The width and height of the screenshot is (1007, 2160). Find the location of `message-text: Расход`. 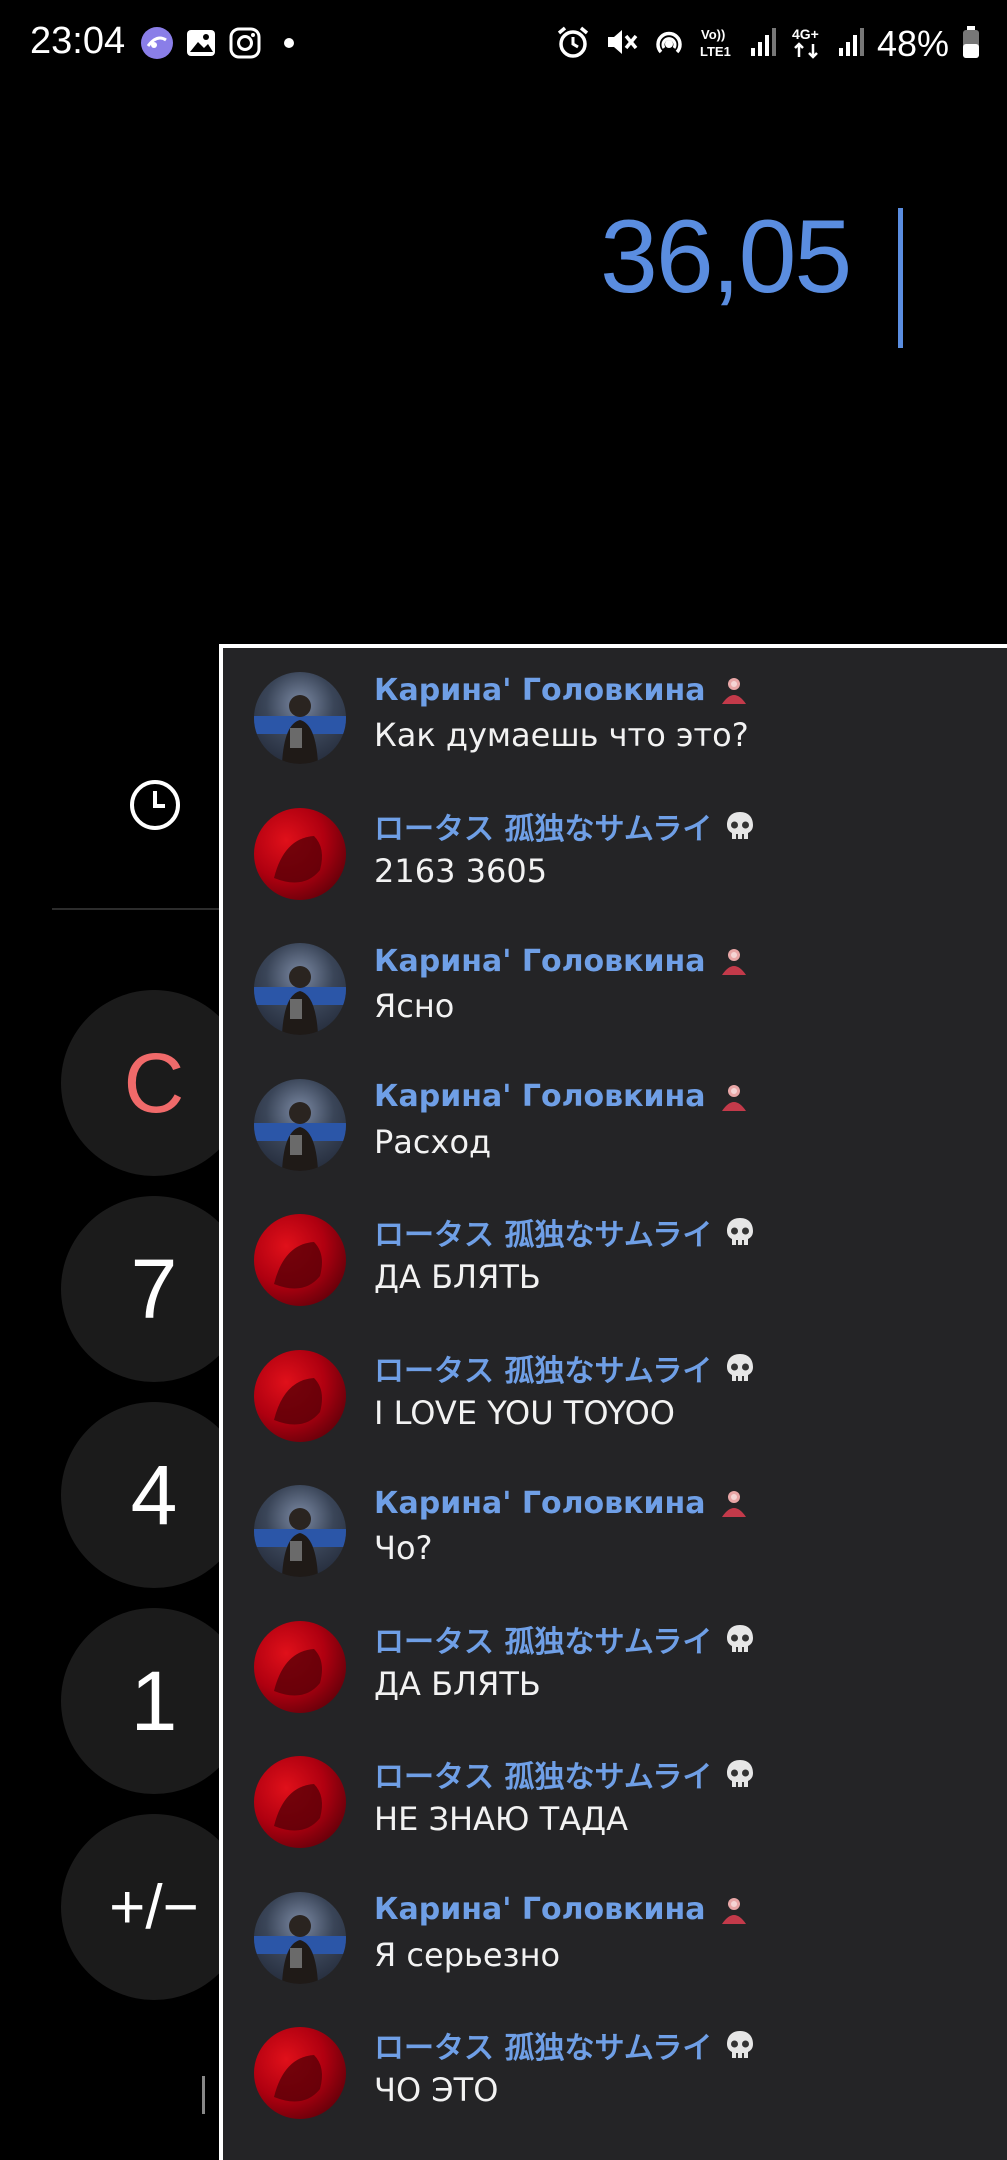

message-text: Расход is located at coordinates (433, 1141).